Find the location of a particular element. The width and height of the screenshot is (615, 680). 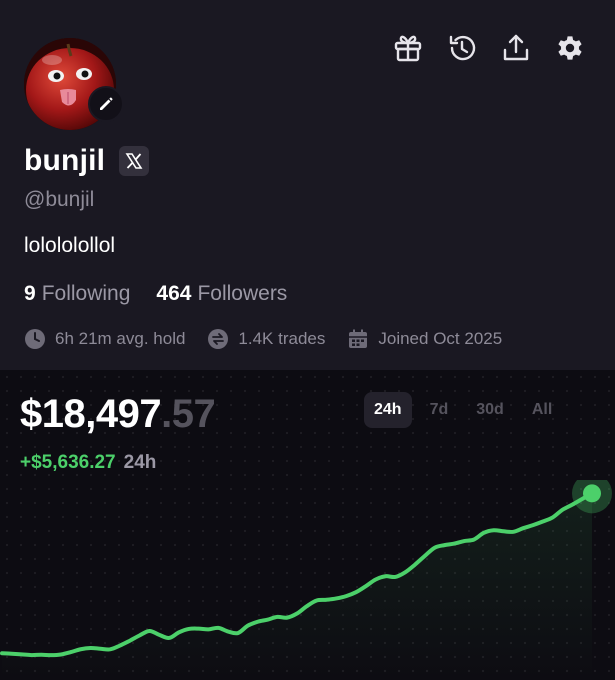

gift-button is located at coordinates (408, 48).